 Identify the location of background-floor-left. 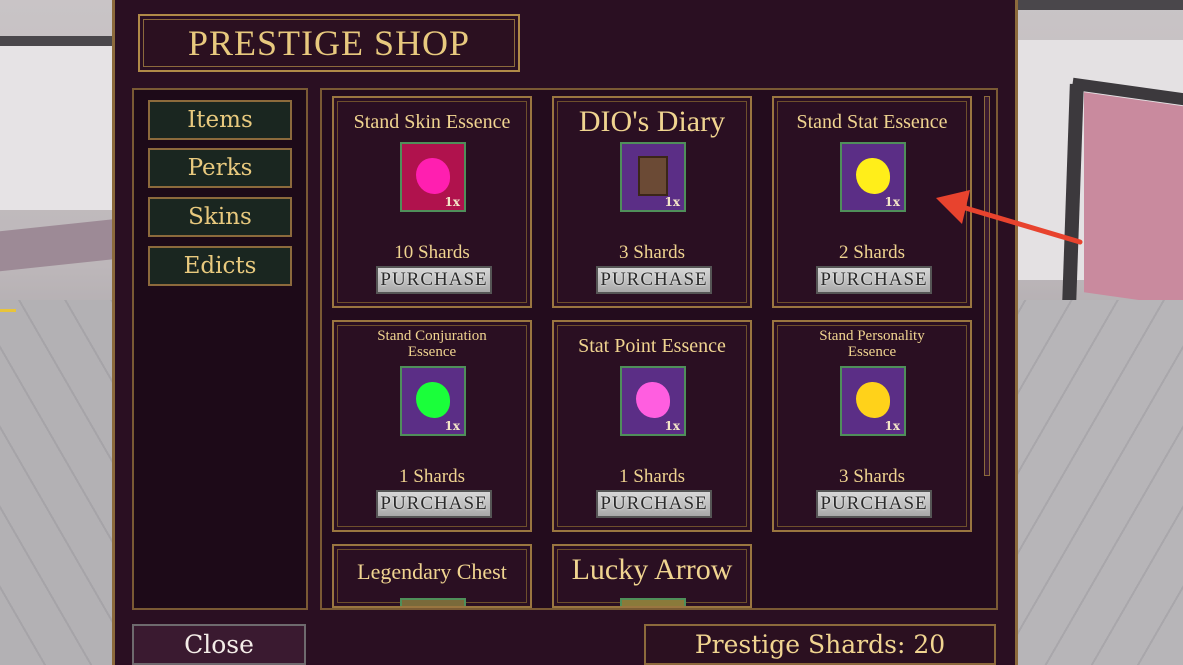
(59, 482).